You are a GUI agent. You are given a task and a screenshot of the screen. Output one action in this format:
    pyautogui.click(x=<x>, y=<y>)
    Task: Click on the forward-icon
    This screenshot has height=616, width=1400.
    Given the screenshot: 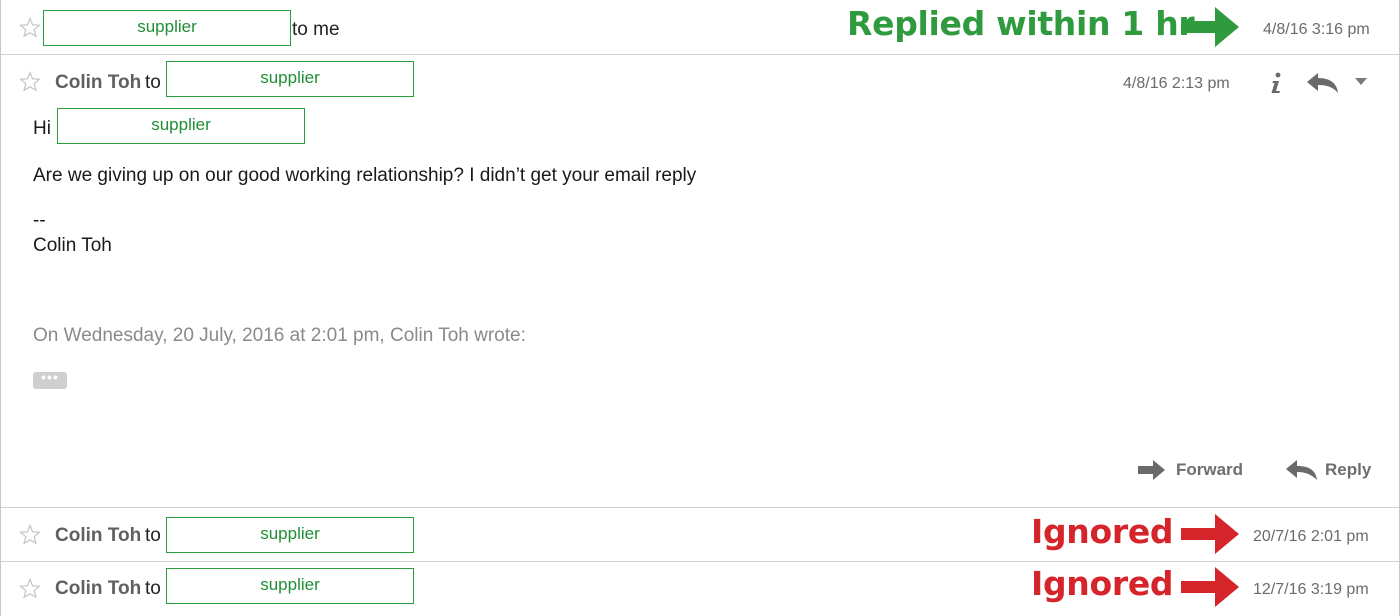 What is the action you would take?
    pyautogui.click(x=1151, y=470)
    